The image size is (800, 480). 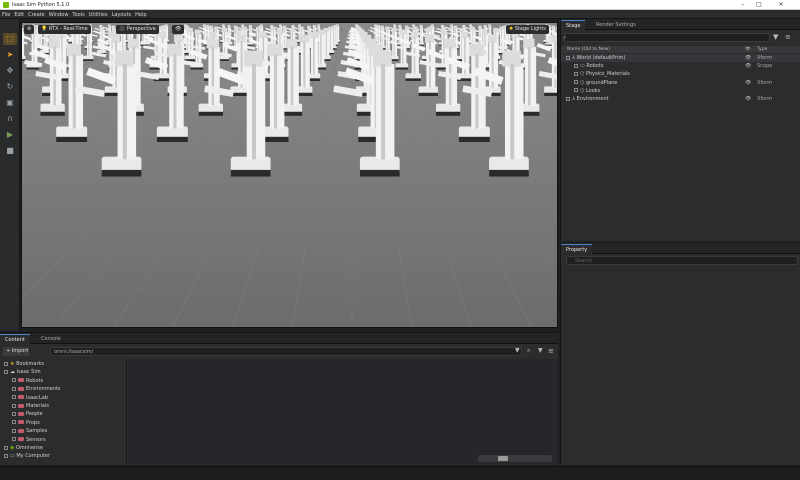 What do you see at coordinates (23, 448) in the screenshot?
I see `tree-item: ◉ Omniverse` at bounding box center [23, 448].